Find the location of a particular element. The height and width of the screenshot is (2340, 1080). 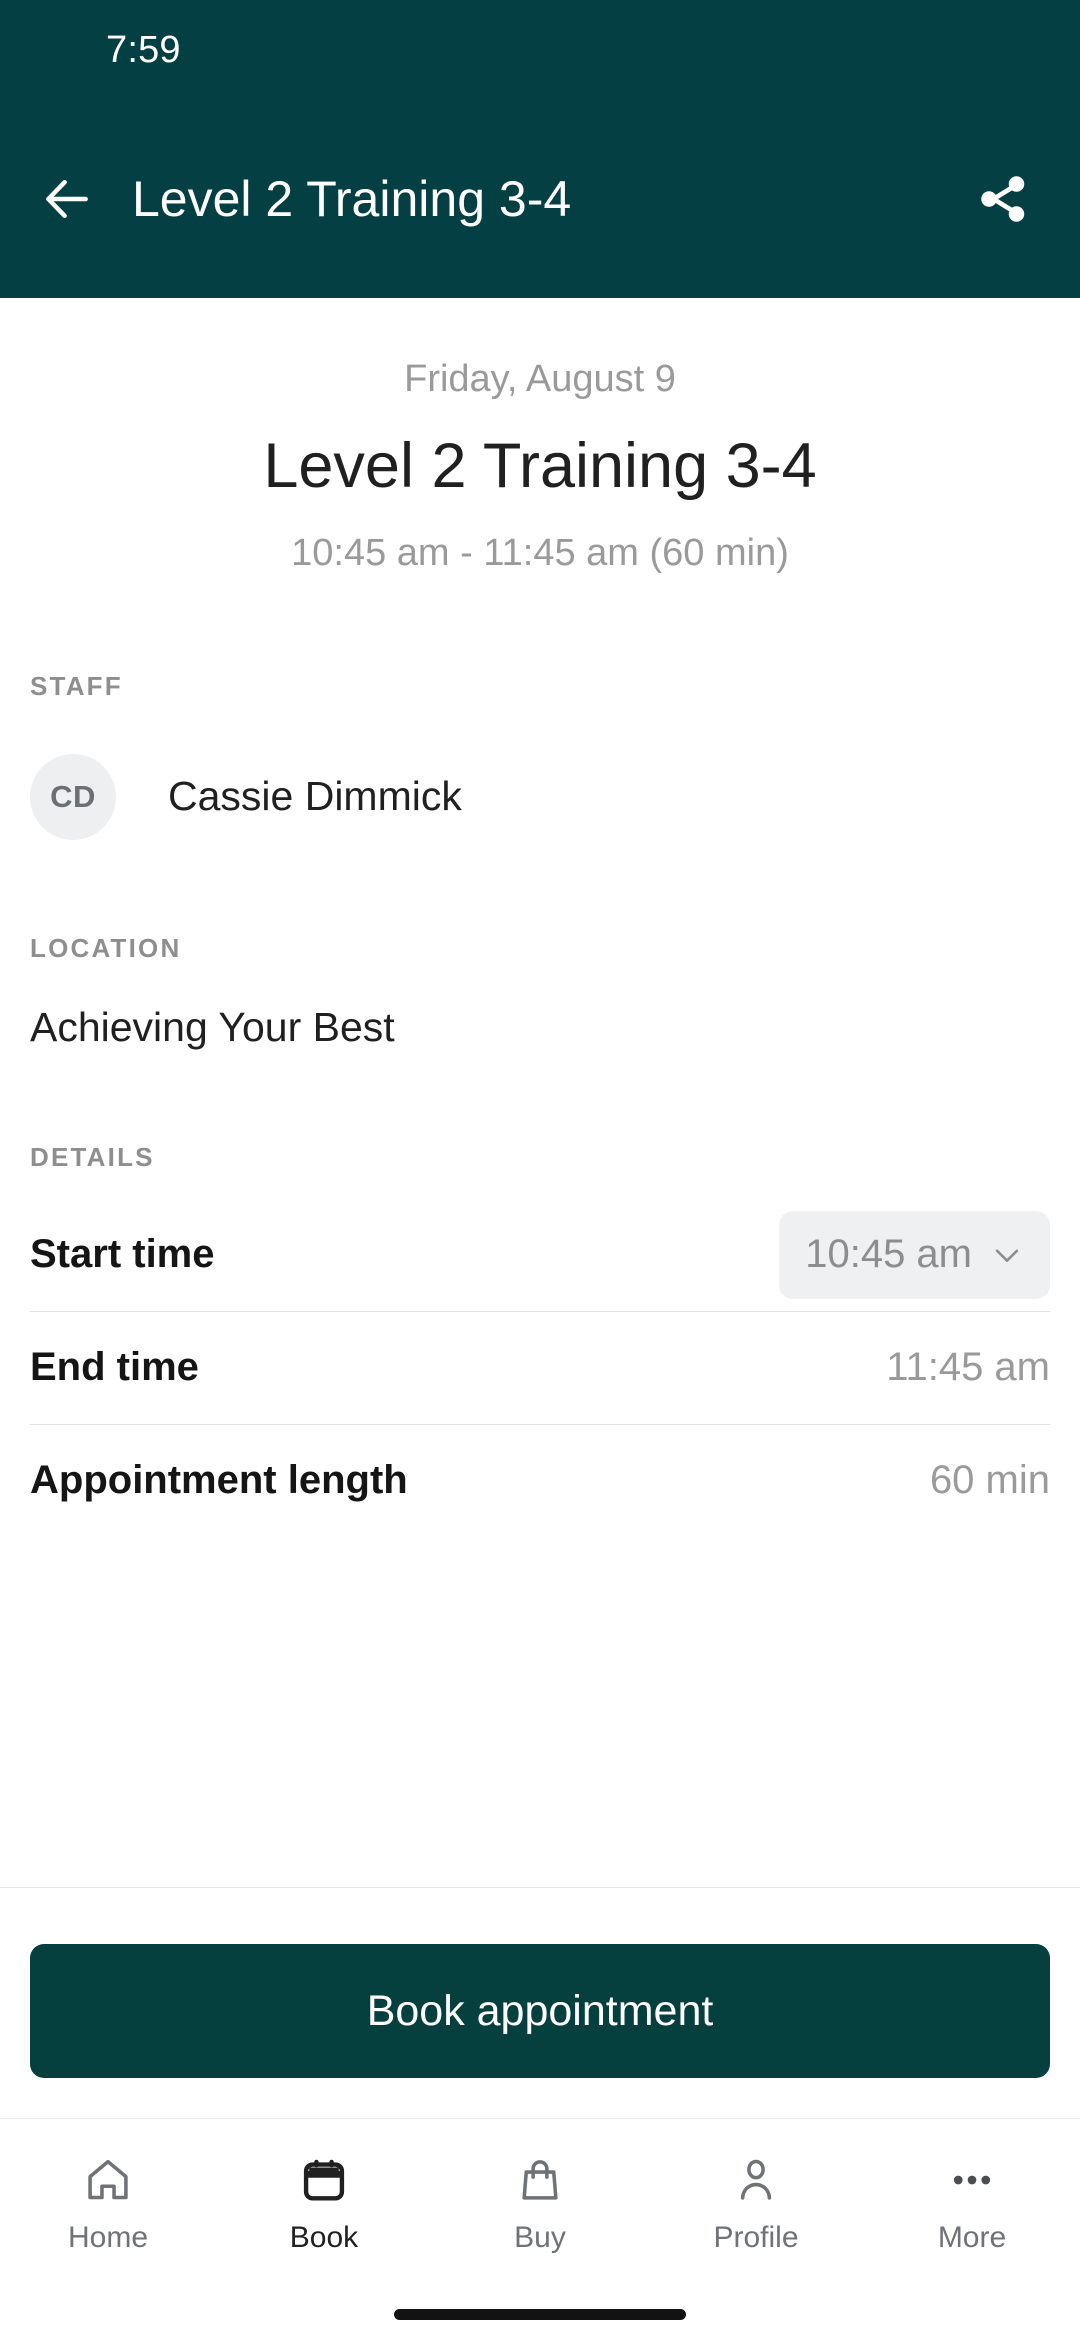

start-time-dropdown: 10:45 am is located at coordinates (914, 1254).